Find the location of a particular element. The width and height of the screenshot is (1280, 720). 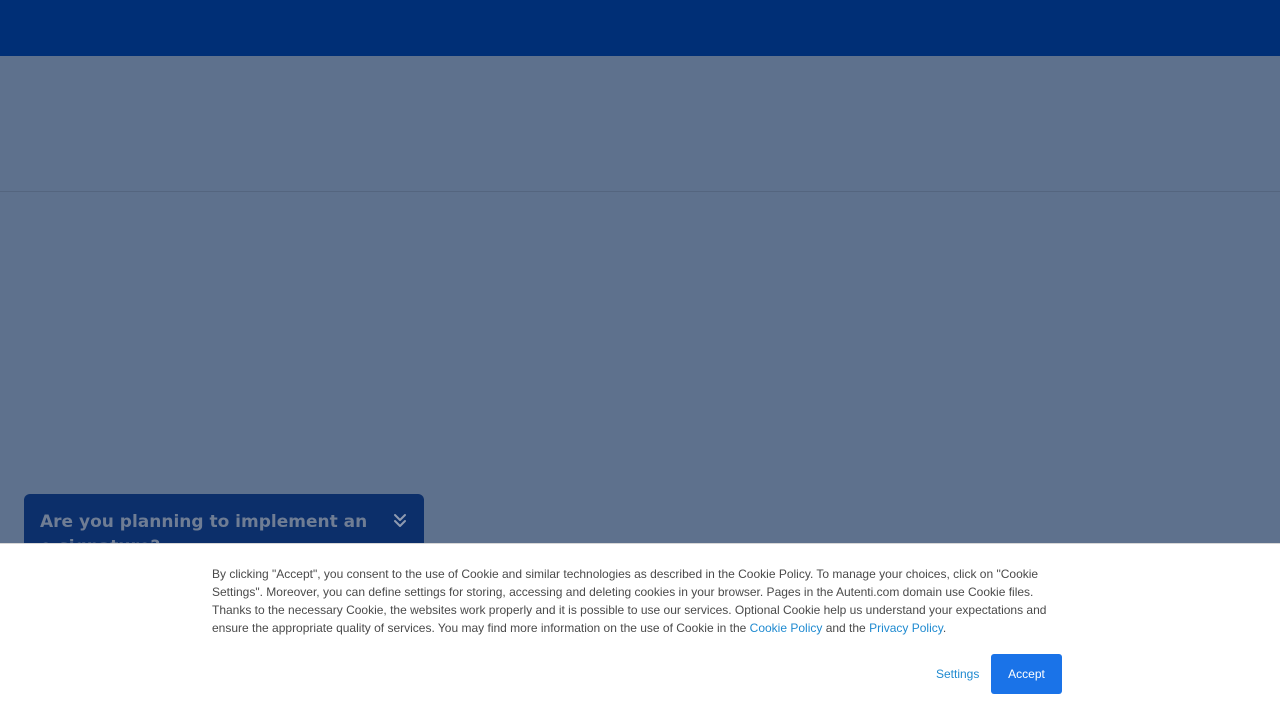

cookie-text-and: and the is located at coordinates (846, 628).